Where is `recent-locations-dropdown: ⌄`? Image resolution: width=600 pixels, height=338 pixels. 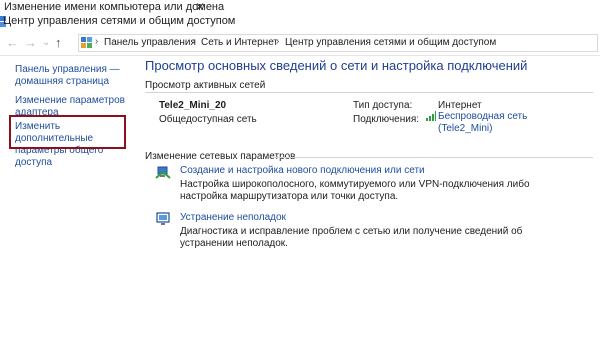 recent-locations-dropdown: ⌄ is located at coordinates (46, 43).